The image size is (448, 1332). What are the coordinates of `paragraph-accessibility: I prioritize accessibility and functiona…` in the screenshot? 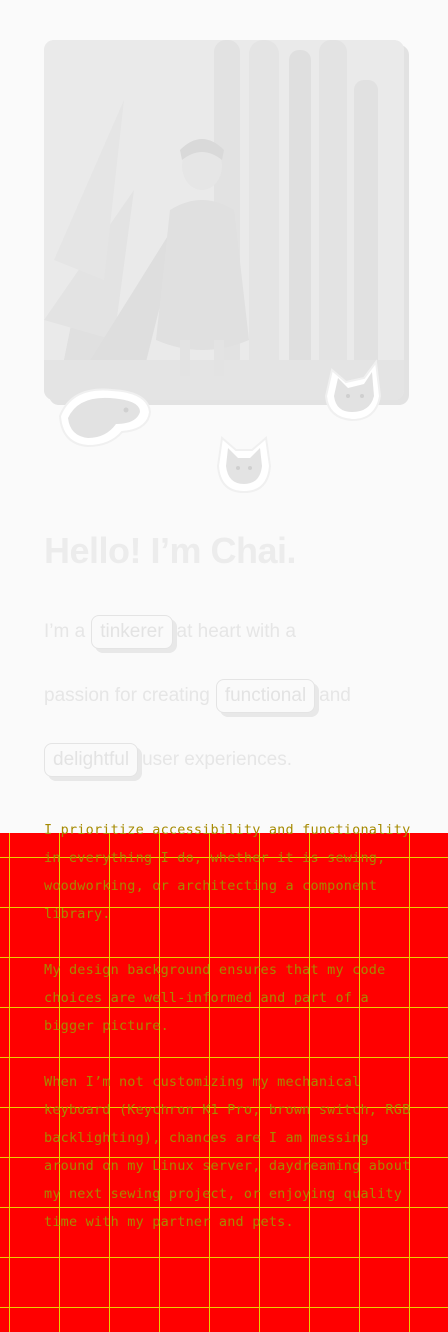 It's located at (227, 872).